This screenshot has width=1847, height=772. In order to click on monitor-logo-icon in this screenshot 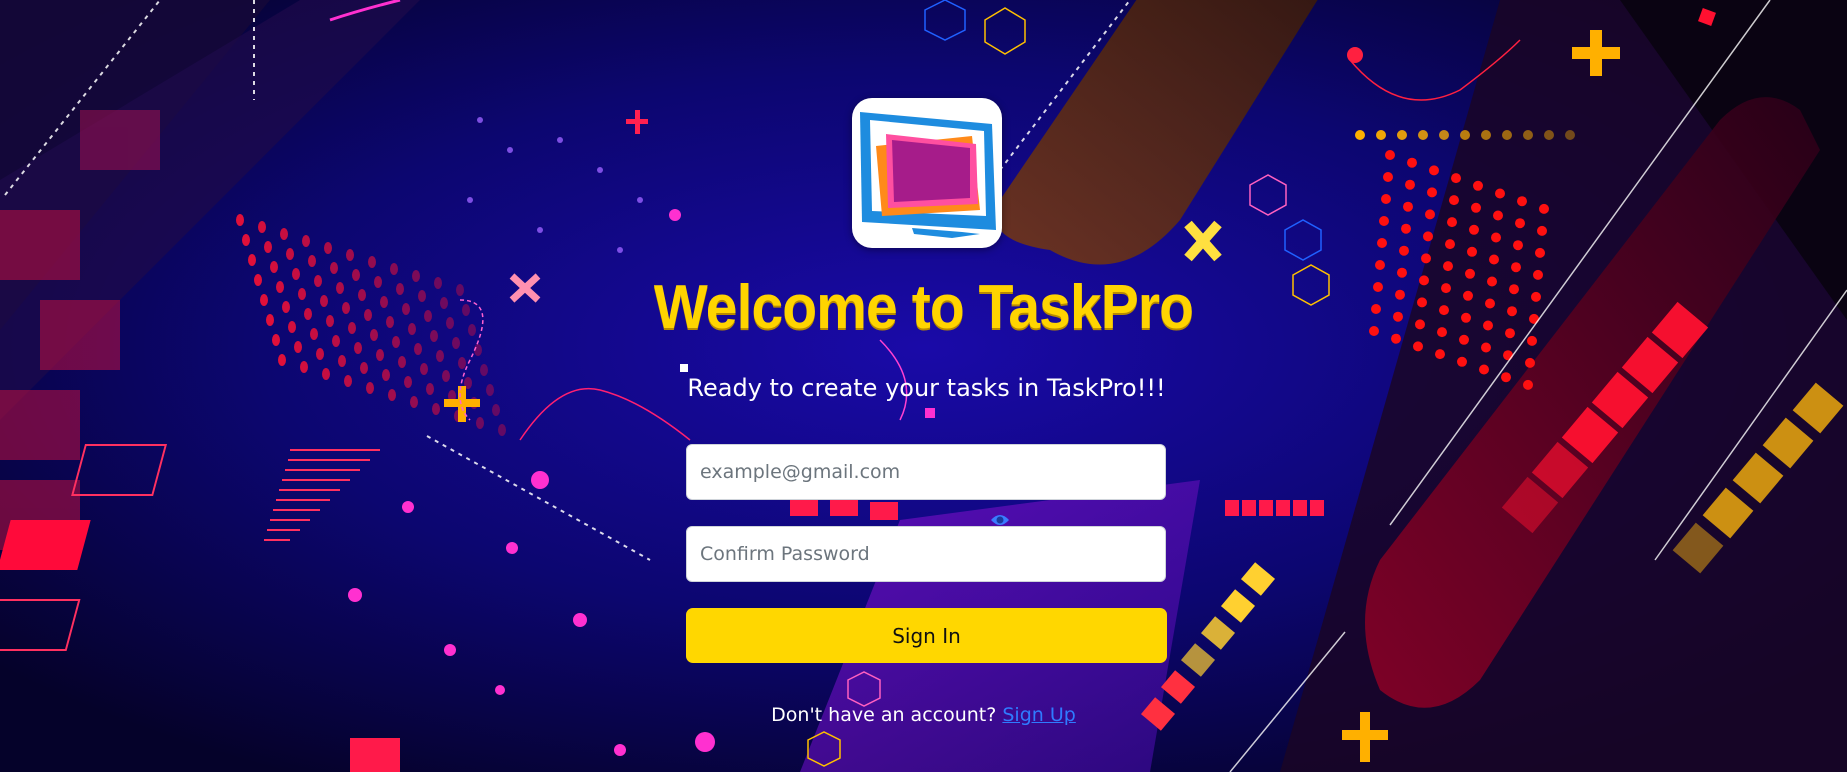, I will do `click(928, 175)`.